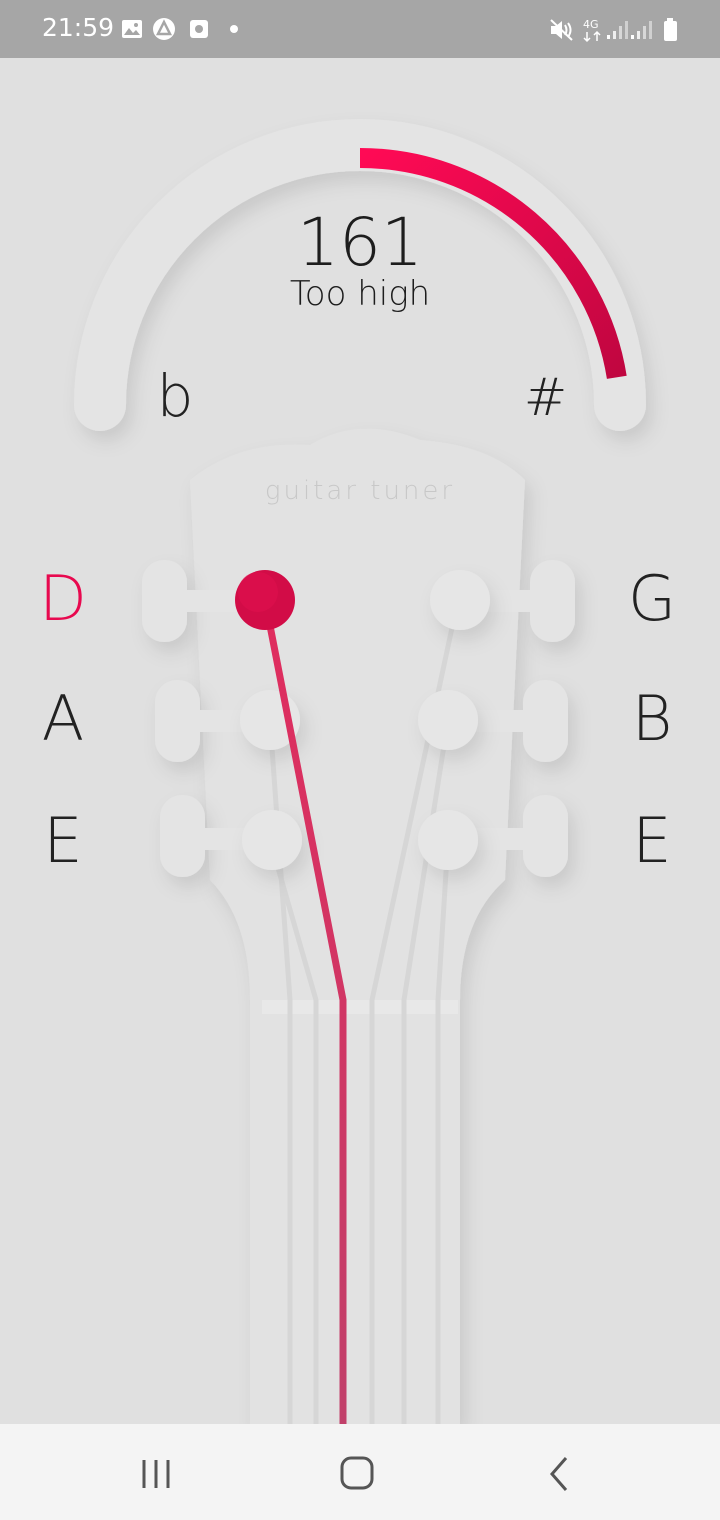 This screenshot has height=1520, width=720. I want to click on string-button-high-e: E, so click(652, 841).